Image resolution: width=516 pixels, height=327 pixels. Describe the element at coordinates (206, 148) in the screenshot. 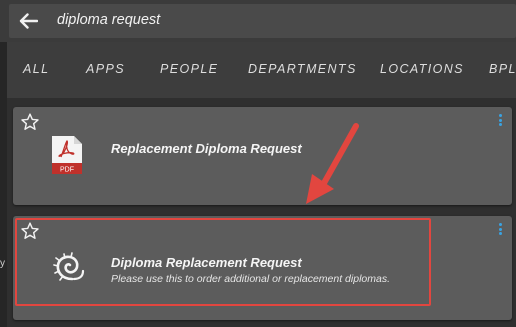

I see `result-title: Replacement Diploma Request` at that location.